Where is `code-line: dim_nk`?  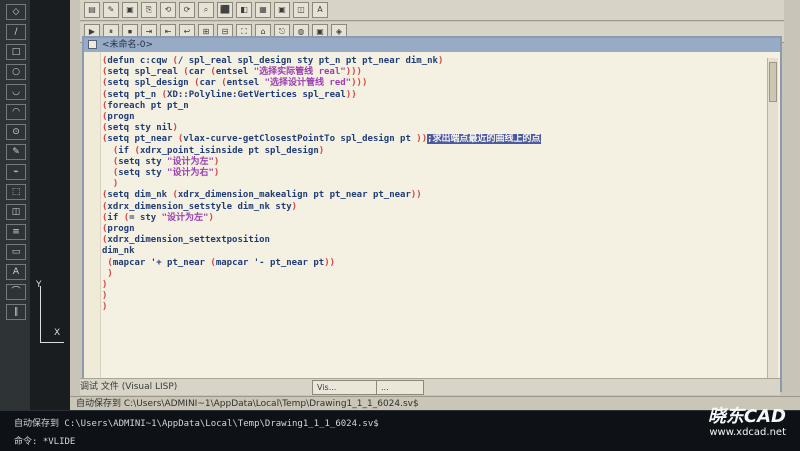 code-line: dim_nk is located at coordinates (118, 251).